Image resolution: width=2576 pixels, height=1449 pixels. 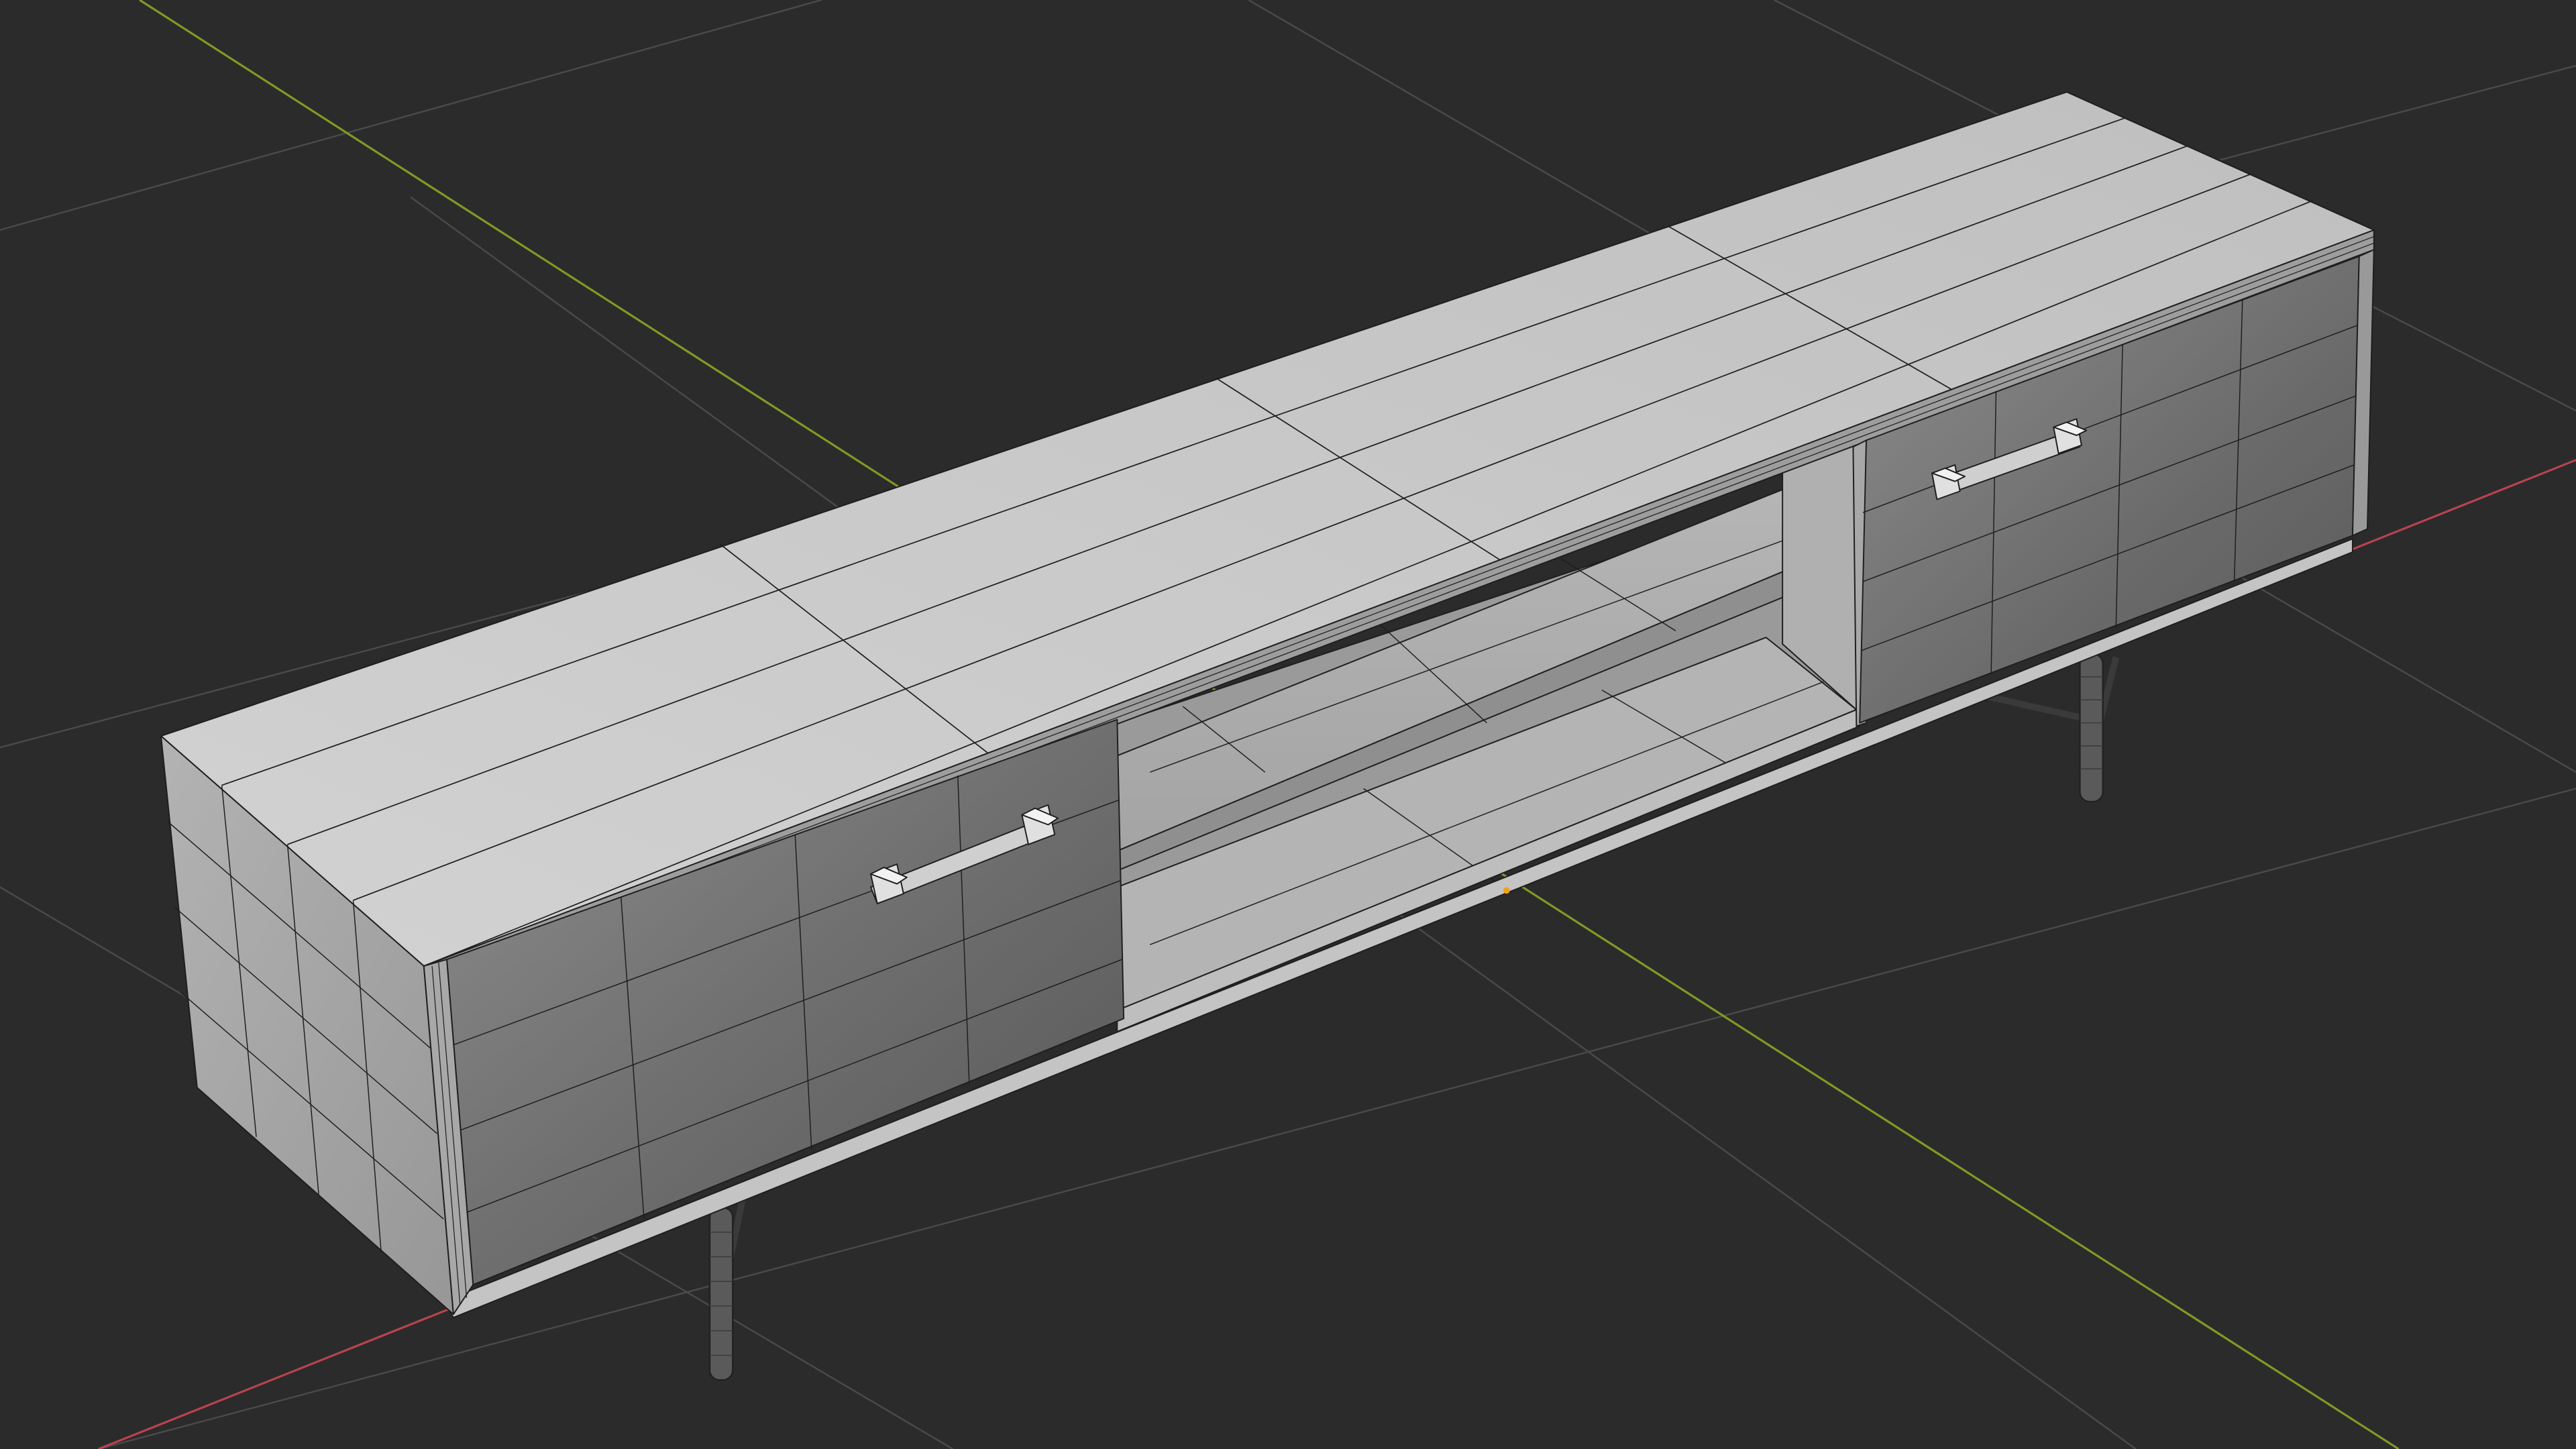 What do you see at coordinates (1506, 890) in the screenshot?
I see `world-origin-dot` at bounding box center [1506, 890].